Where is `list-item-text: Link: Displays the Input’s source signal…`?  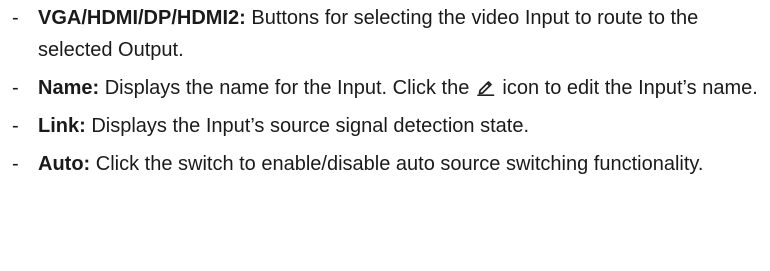 list-item-text: Link: Displays the Input’s source signal… is located at coordinates (401, 126).